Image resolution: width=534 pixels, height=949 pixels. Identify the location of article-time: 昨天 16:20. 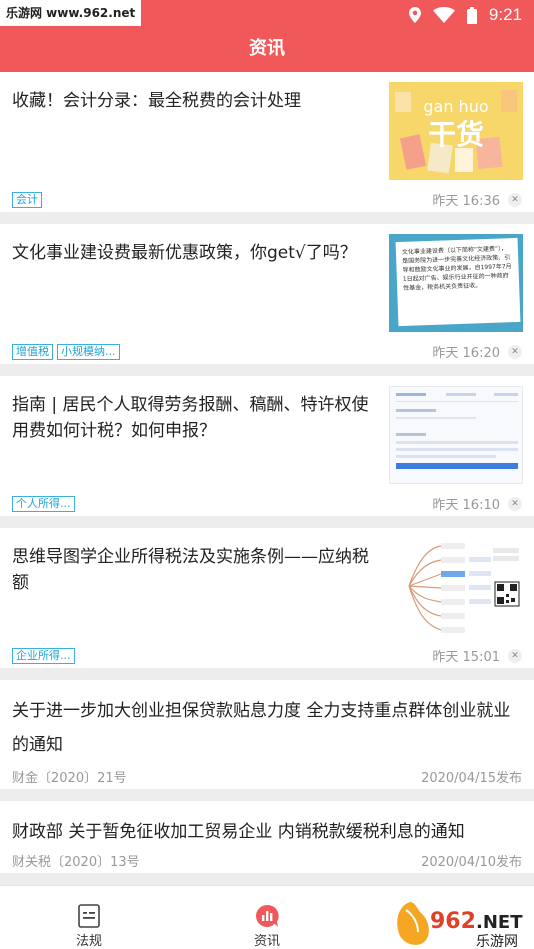
(466, 353).